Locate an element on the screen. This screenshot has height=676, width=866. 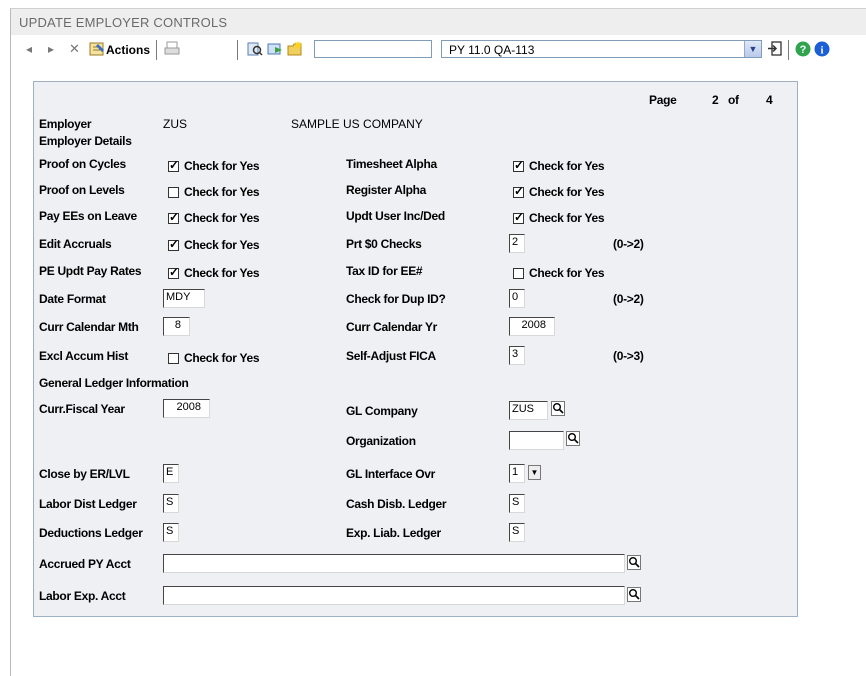
organization-field is located at coordinates (536, 440).